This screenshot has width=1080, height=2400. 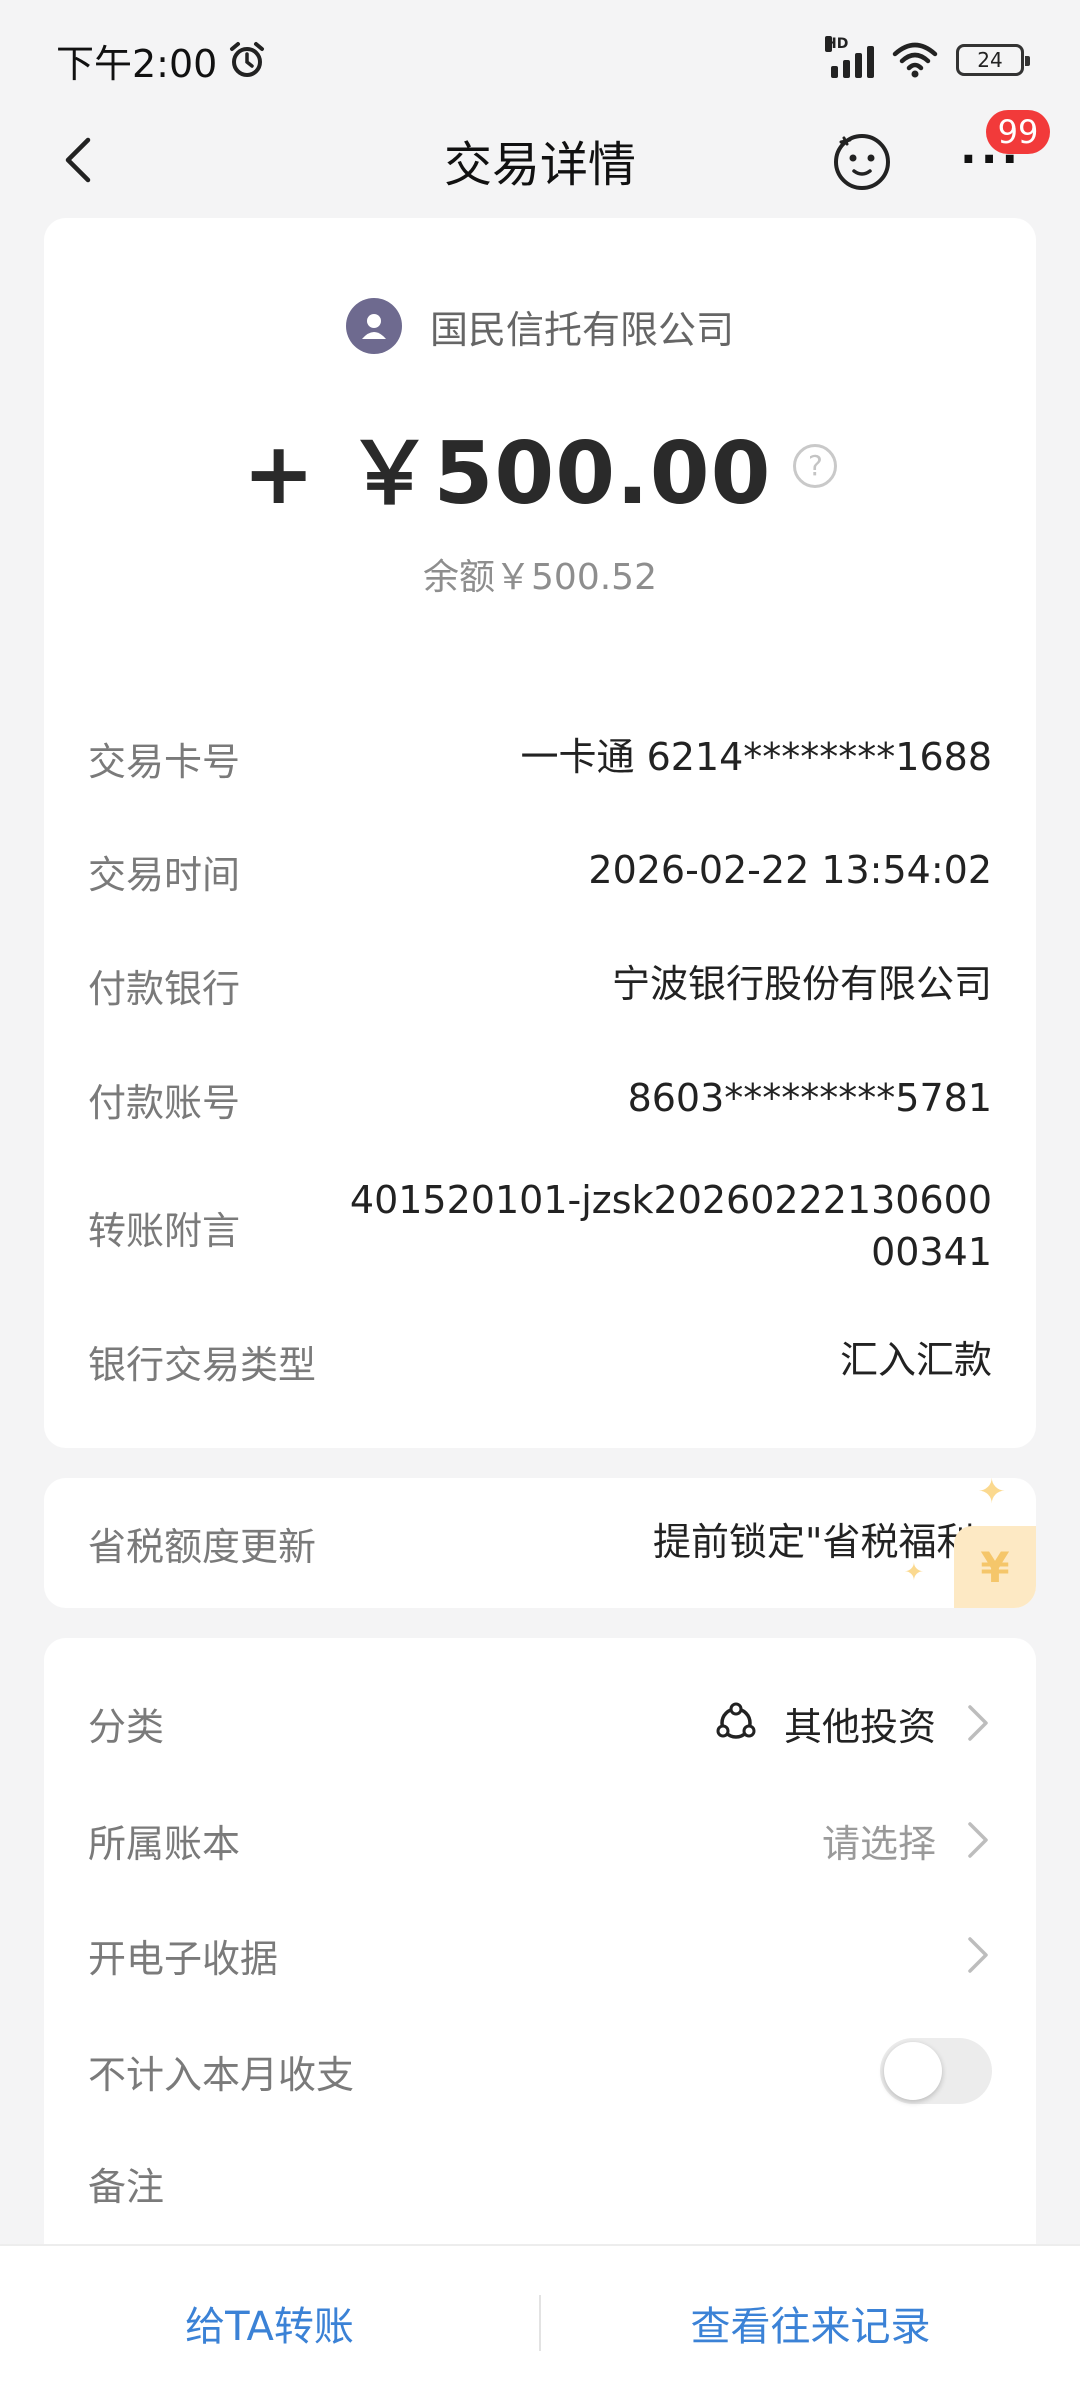 What do you see at coordinates (540, 1361) in the screenshot?
I see `detail-row-transaction-type: 银行交易类型 汇入汇款` at bounding box center [540, 1361].